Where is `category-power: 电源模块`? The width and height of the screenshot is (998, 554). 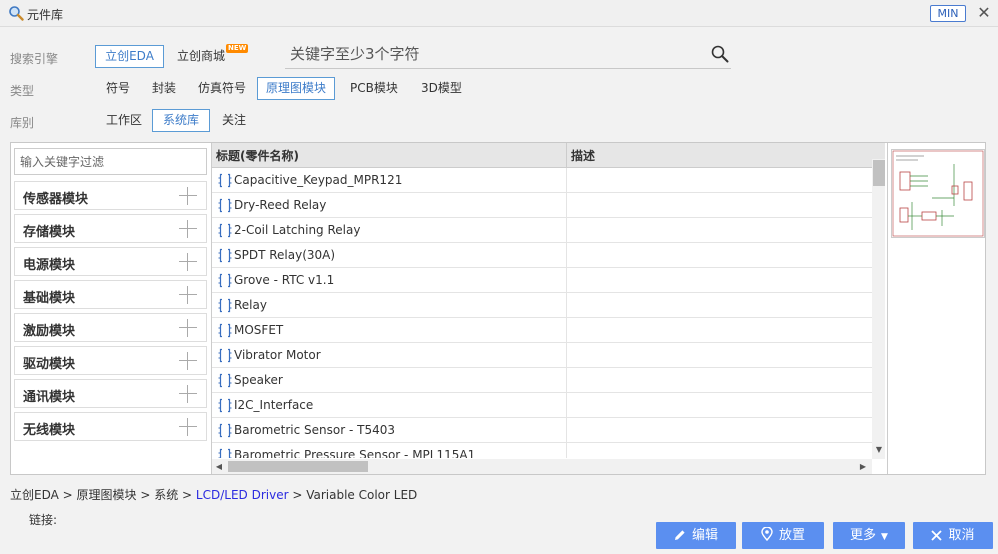 category-power: 电源模块 is located at coordinates (110, 261).